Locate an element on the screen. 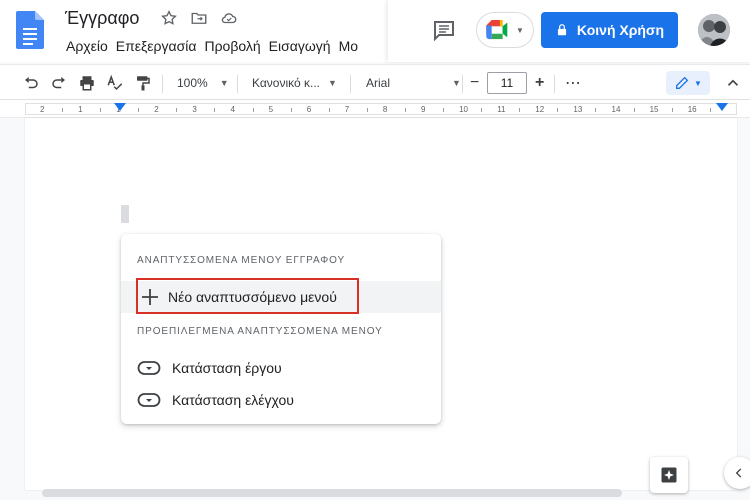  left-indent-marker-icon is located at coordinates (120, 108).